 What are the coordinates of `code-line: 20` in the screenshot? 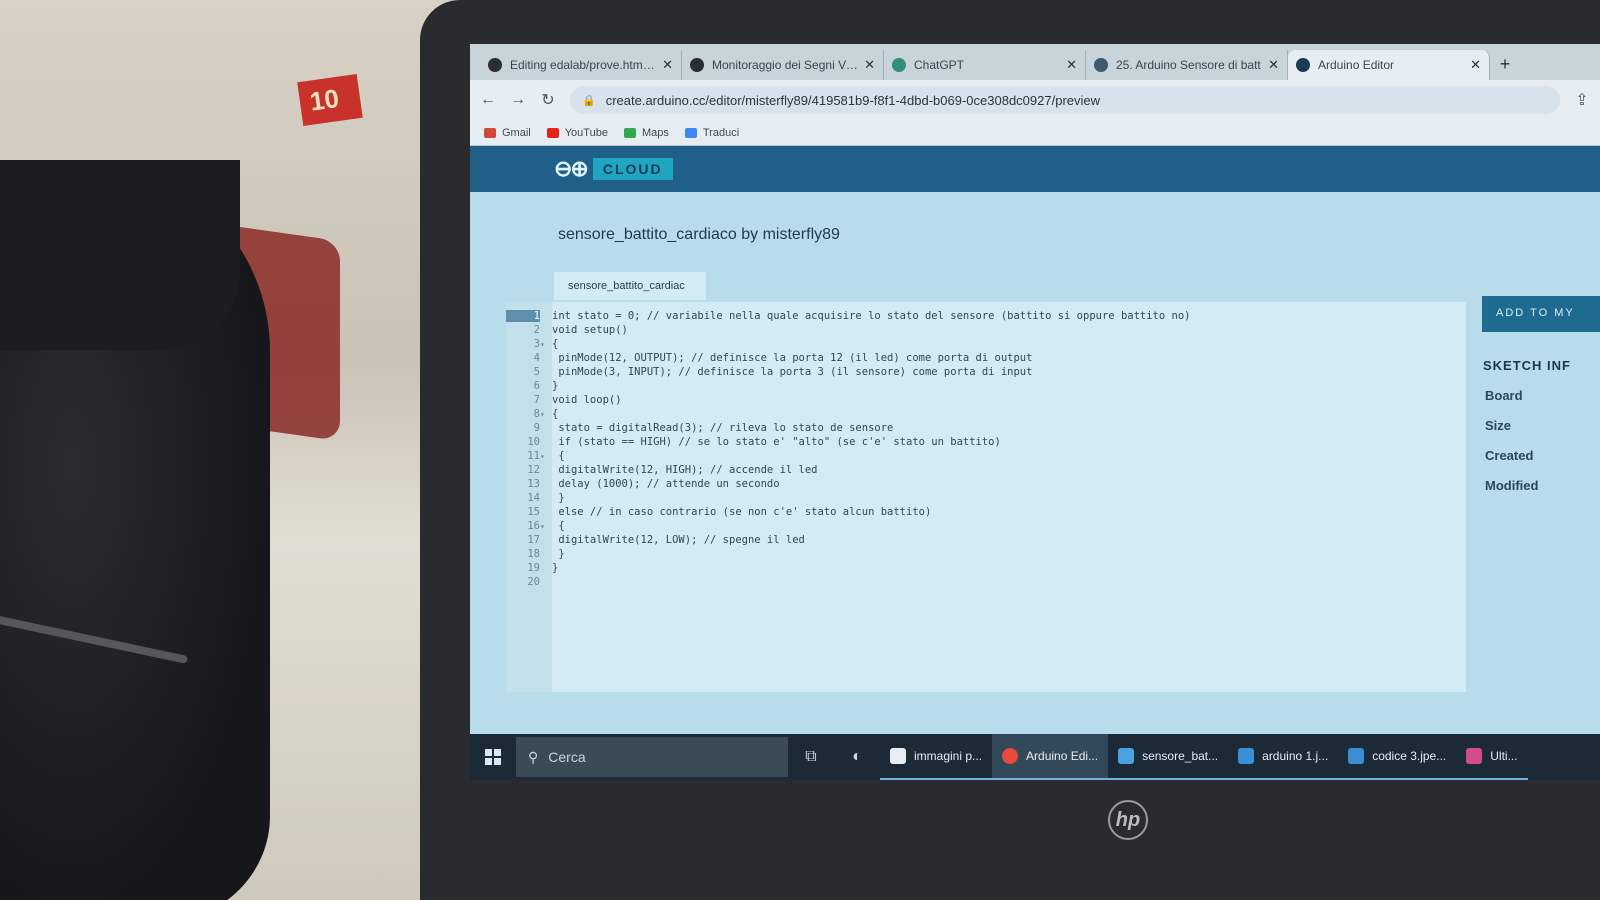 It's located at (986, 583).